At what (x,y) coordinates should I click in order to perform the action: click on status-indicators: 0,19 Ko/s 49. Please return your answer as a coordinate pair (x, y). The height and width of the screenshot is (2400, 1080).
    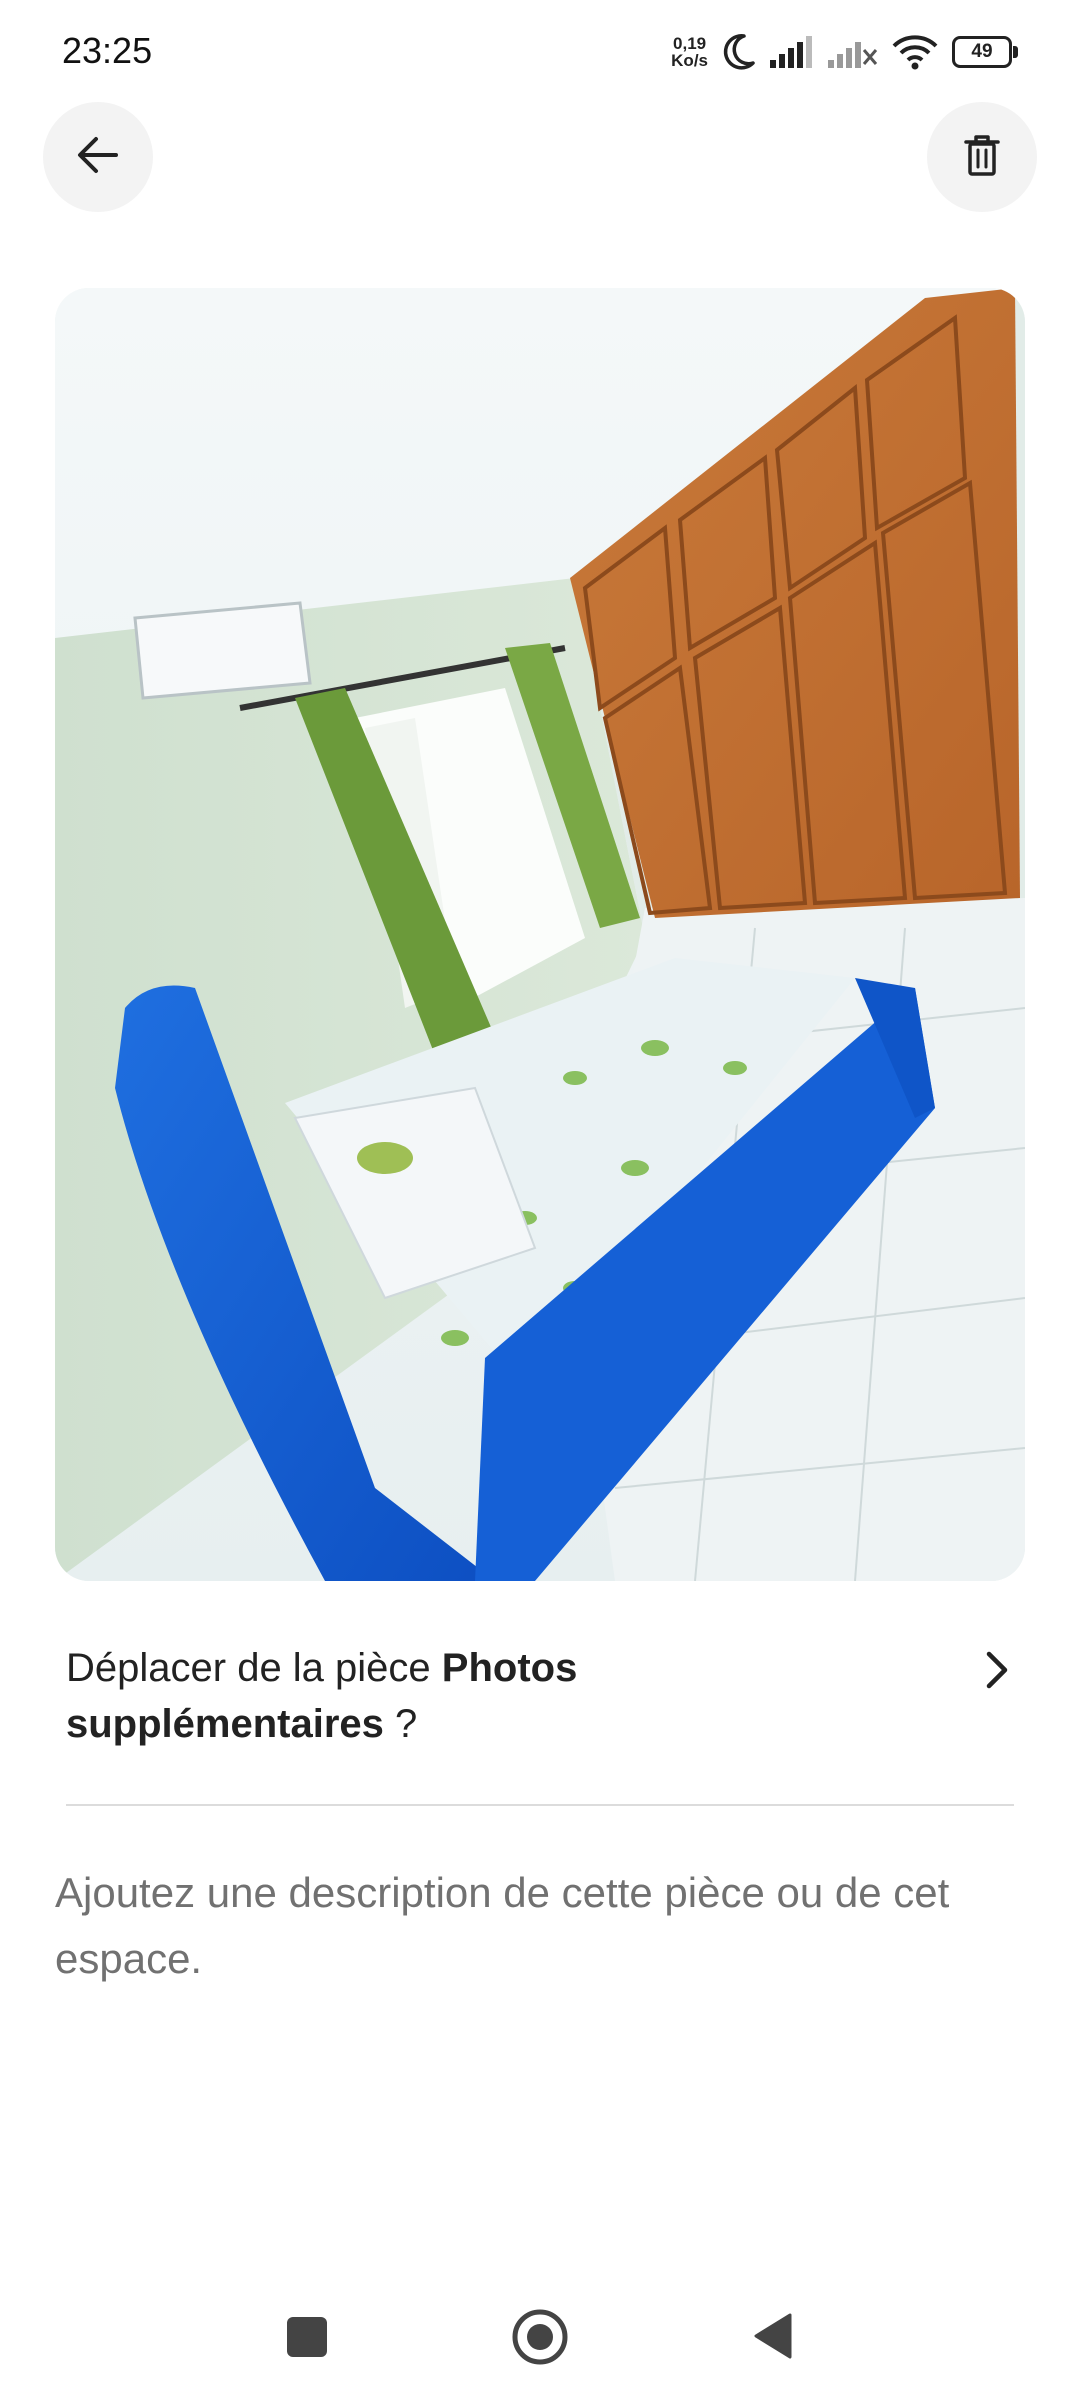
    Looking at the image, I should click on (844, 52).